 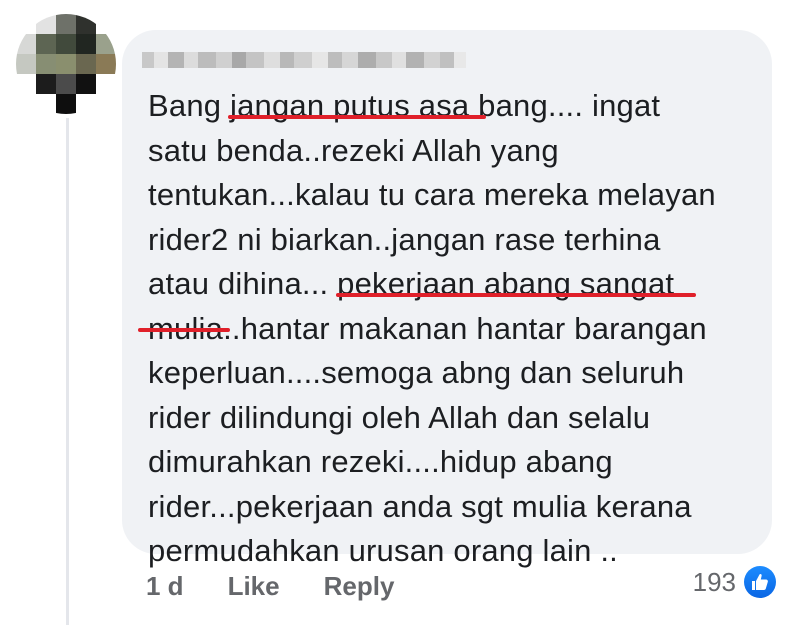 I want to click on highlight-underline-jangan-putus-asa, so click(x=357, y=117).